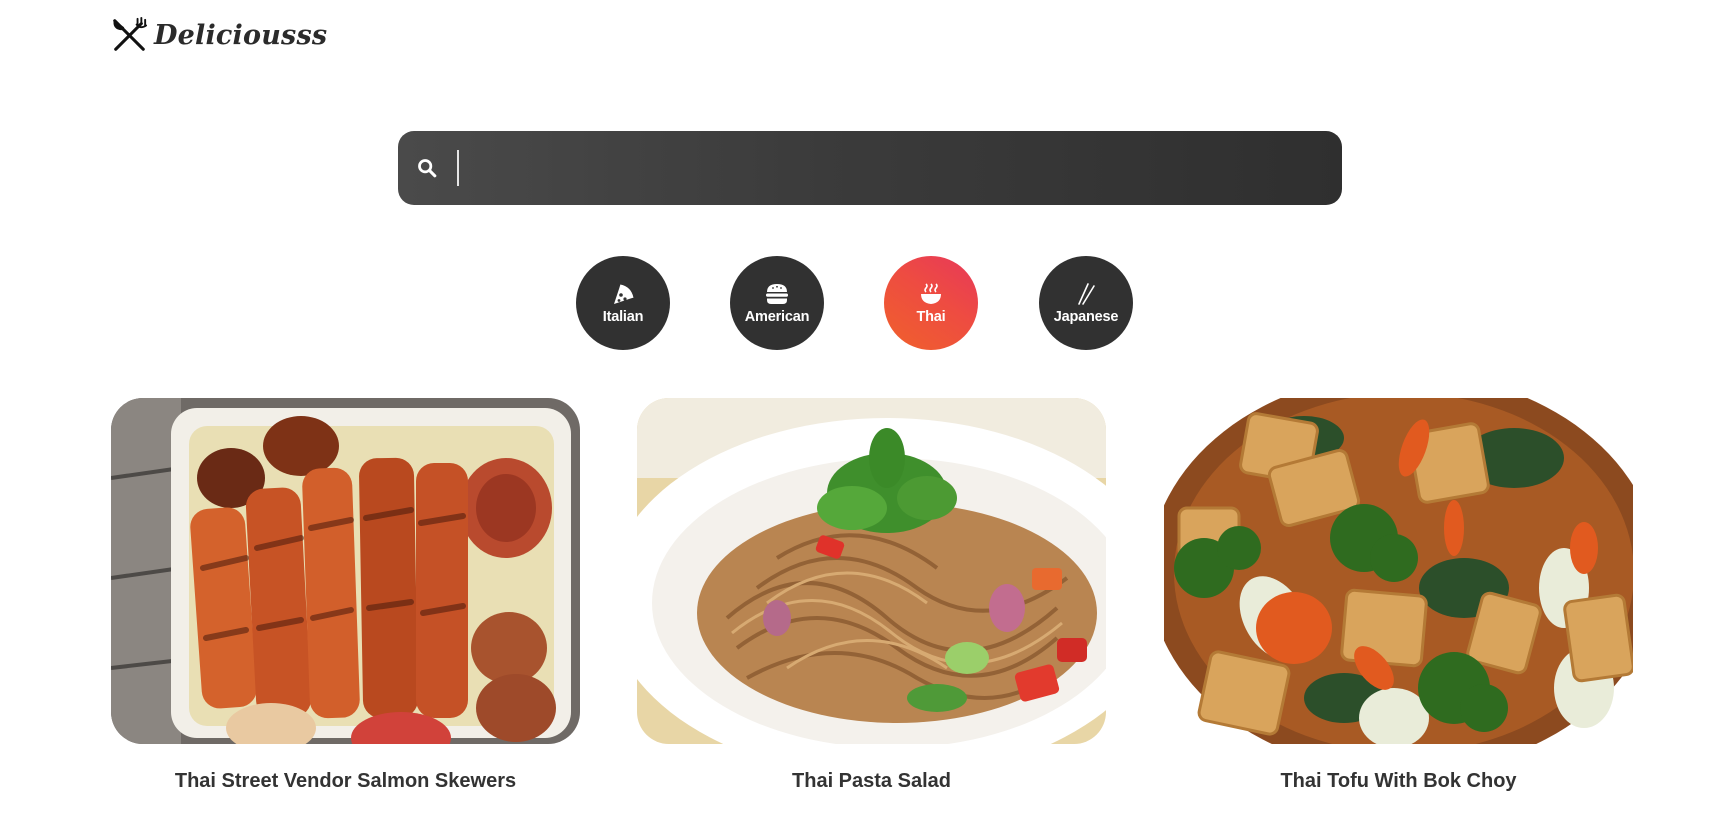  I want to click on search-icon, so click(427, 168).